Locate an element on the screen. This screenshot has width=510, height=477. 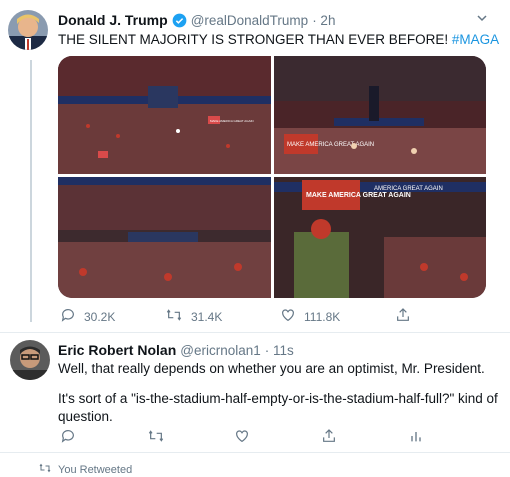
reply-count: 30.2K is located at coordinates (100, 316).